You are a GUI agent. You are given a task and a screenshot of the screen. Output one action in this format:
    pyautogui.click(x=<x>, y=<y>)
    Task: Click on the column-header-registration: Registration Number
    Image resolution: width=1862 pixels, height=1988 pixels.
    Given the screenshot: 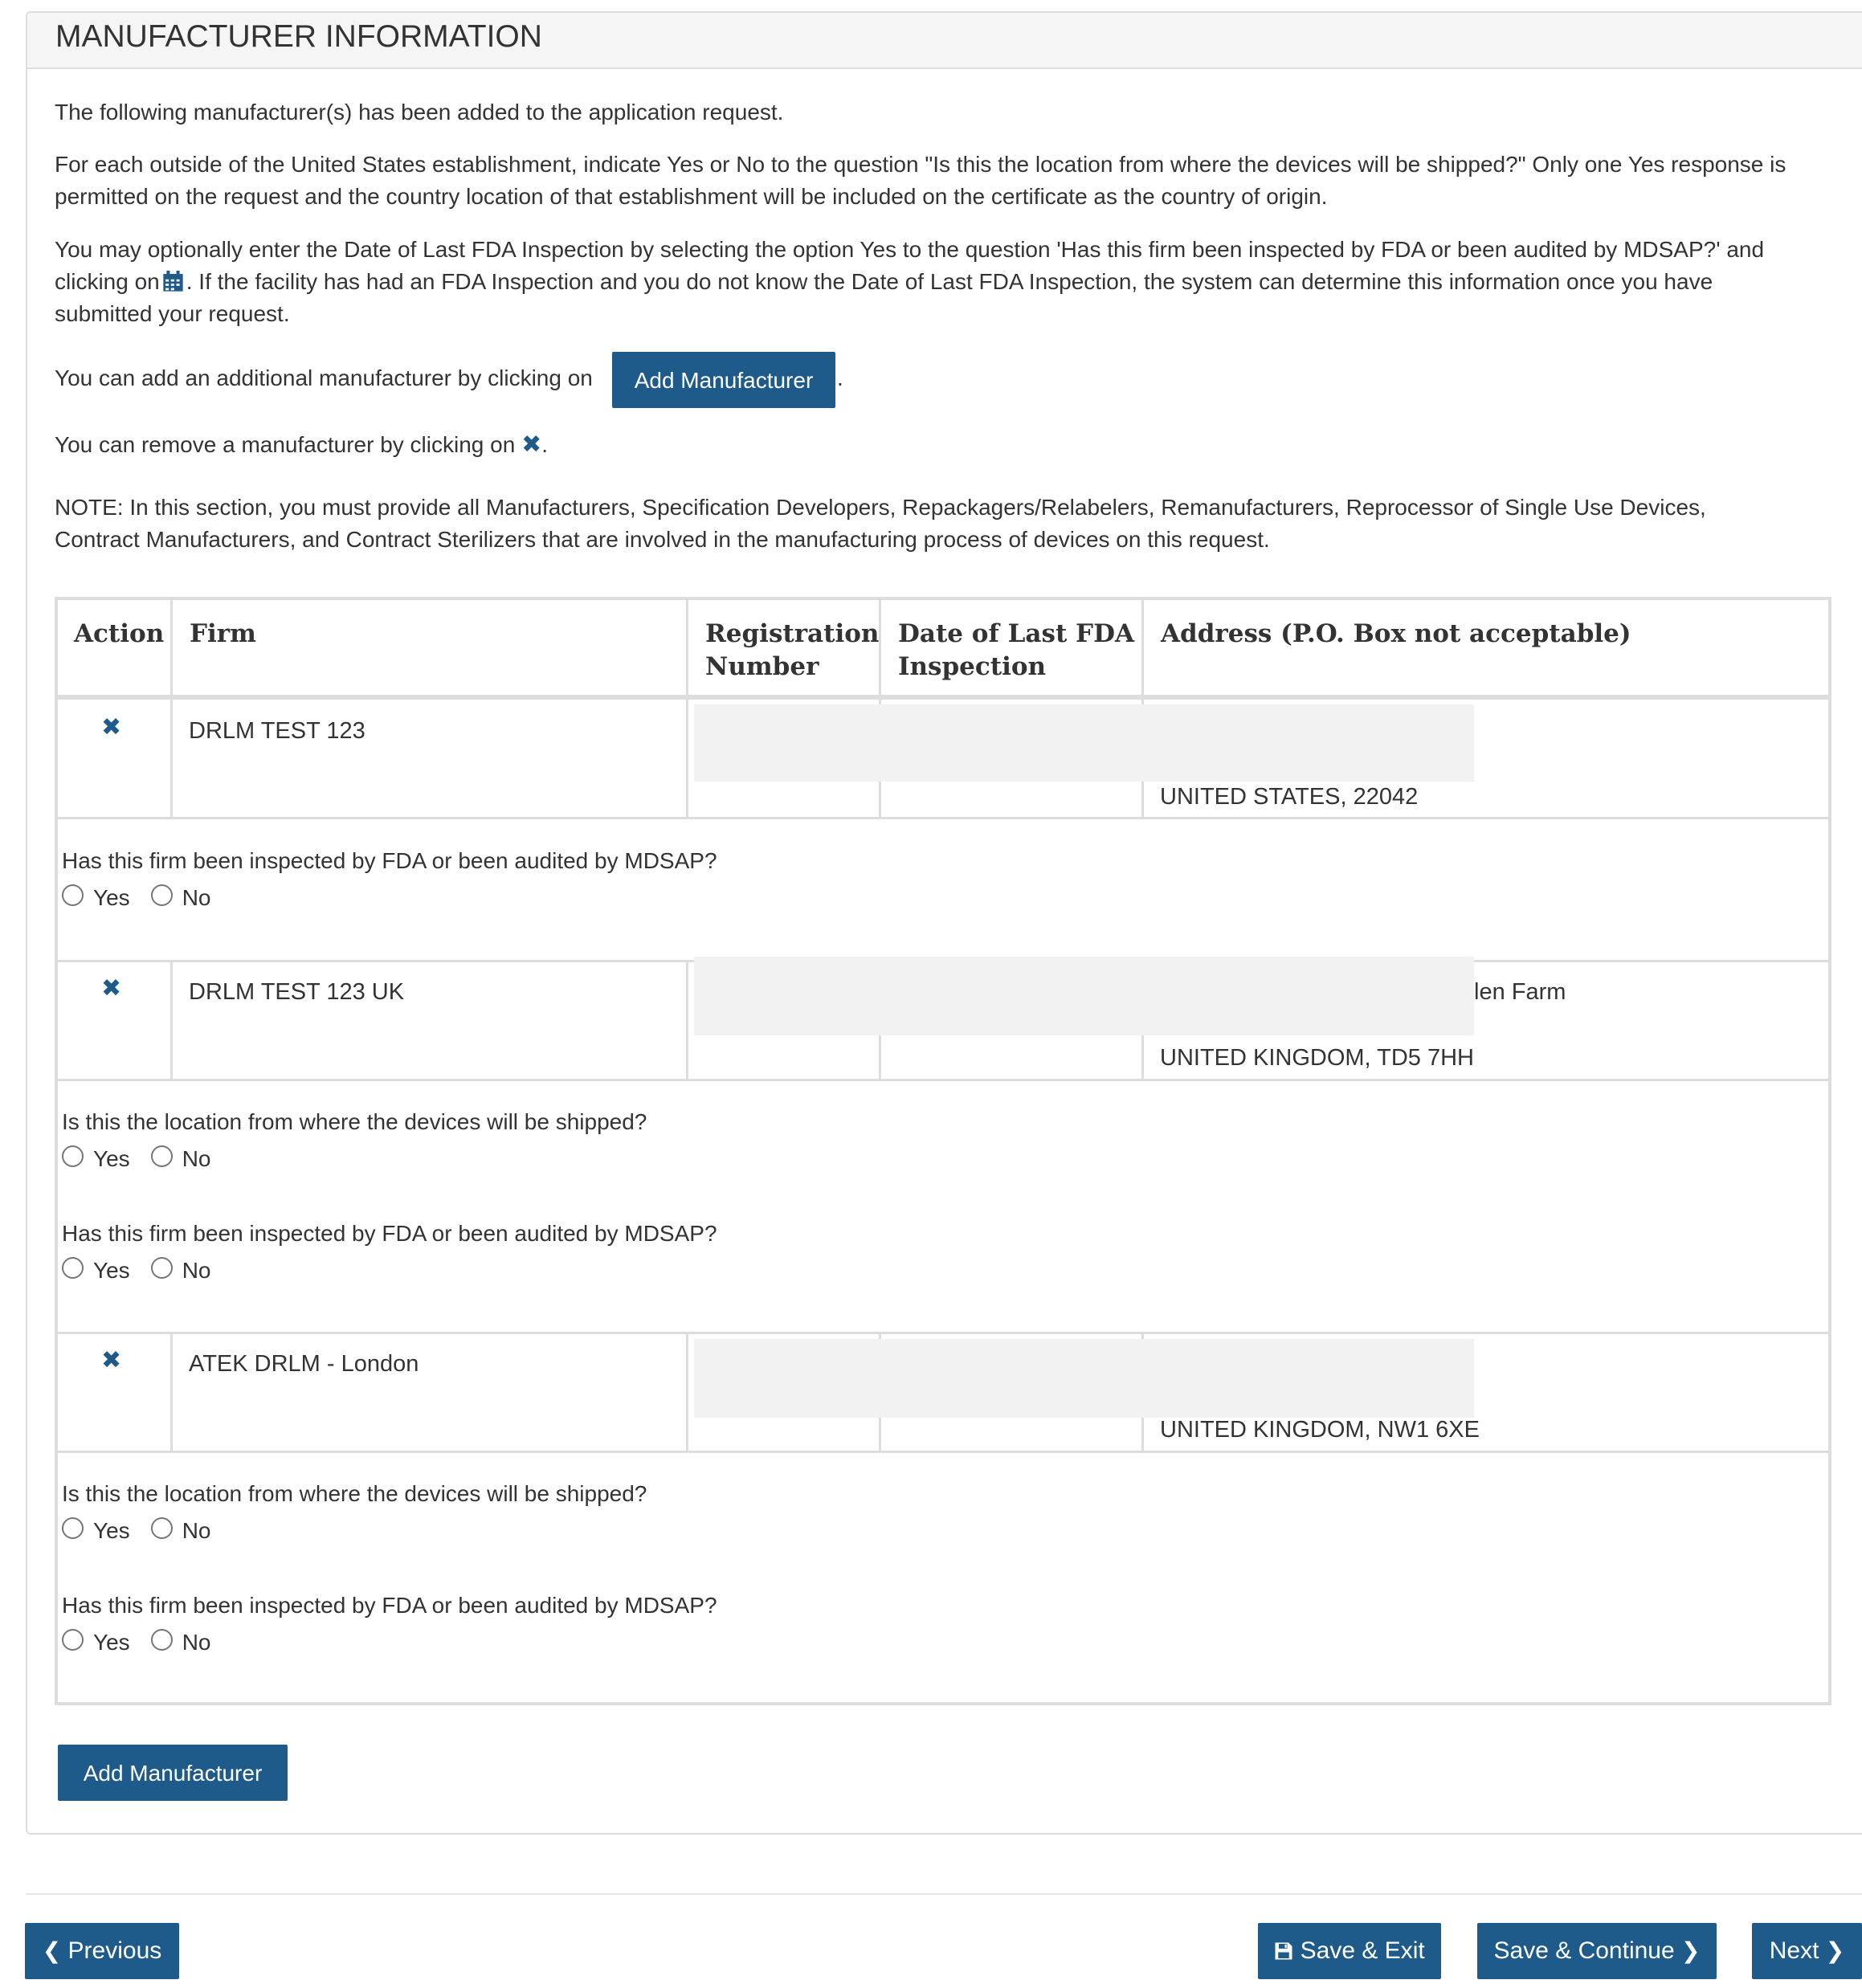 What is the action you would take?
    pyautogui.click(x=785, y=642)
    